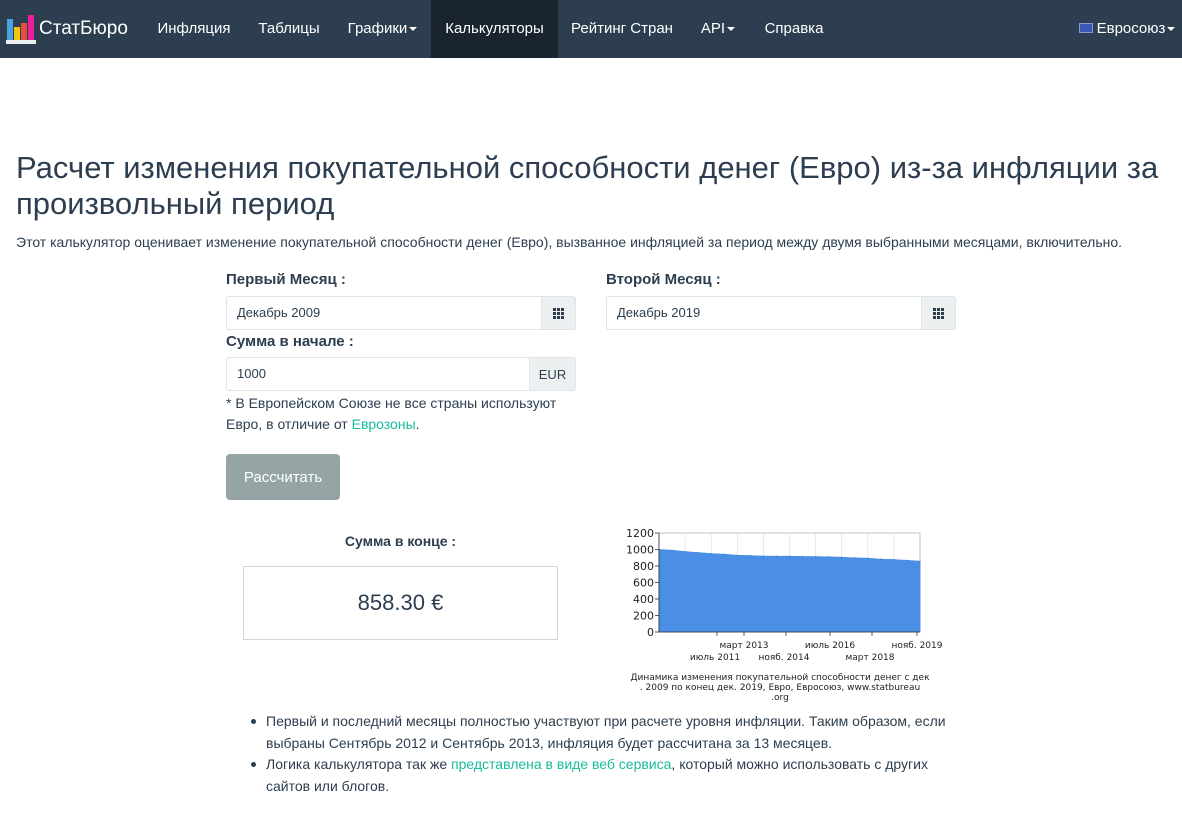  What do you see at coordinates (21, 29) in the screenshot?
I see `statbureau-logo-icon` at bounding box center [21, 29].